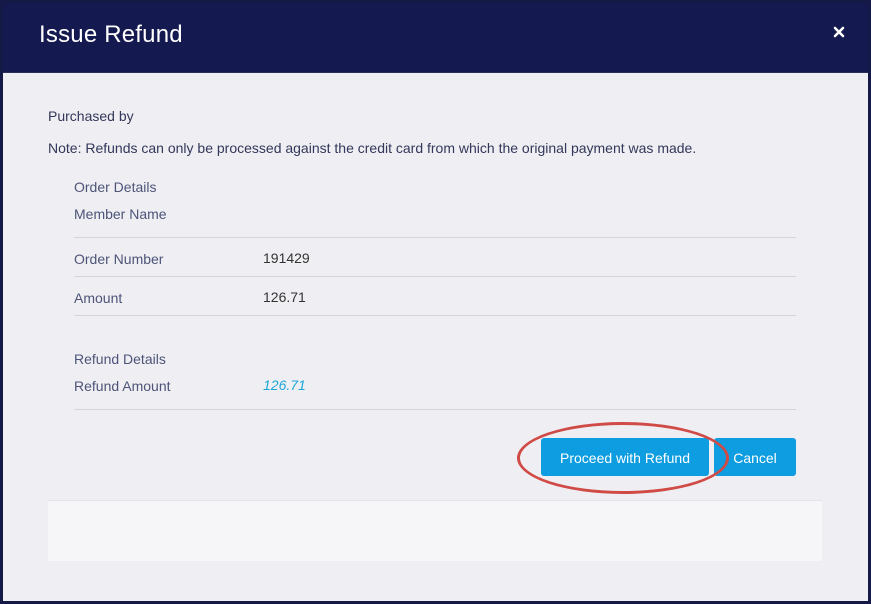 This screenshot has height=604, width=871. I want to click on purchased-by-label: Purchased by, so click(91, 116).